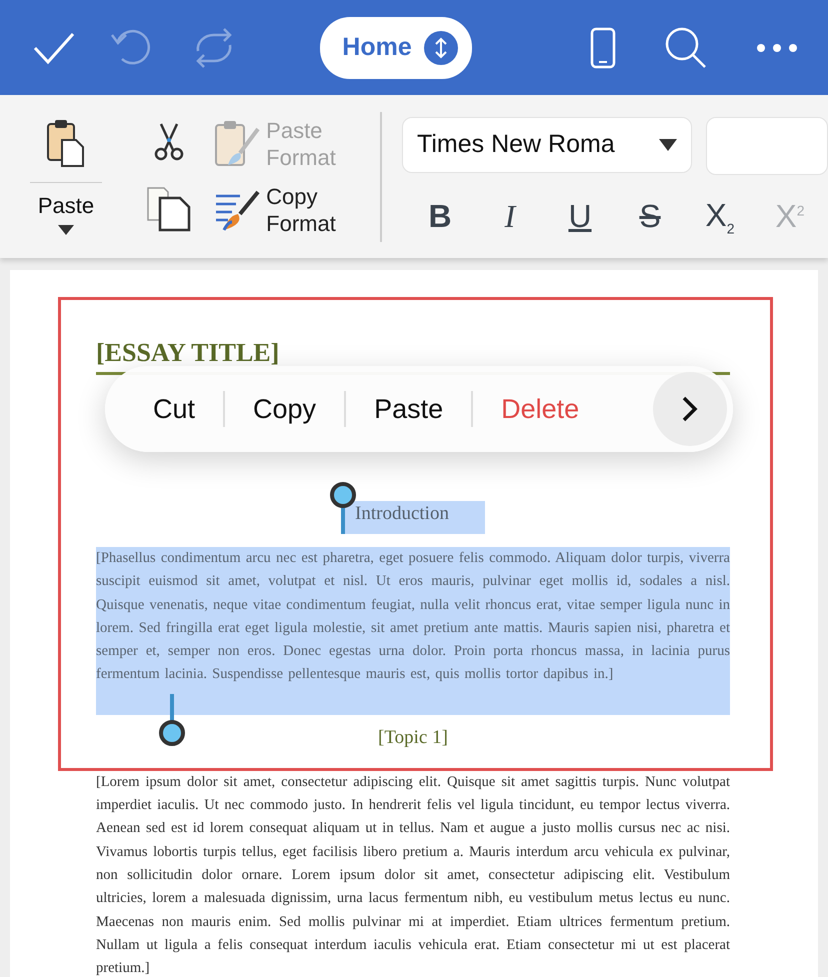  What do you see at coordinates (440, 216) in the screenshot?
I see `bold-button: B` at bounding box center [440, 216].